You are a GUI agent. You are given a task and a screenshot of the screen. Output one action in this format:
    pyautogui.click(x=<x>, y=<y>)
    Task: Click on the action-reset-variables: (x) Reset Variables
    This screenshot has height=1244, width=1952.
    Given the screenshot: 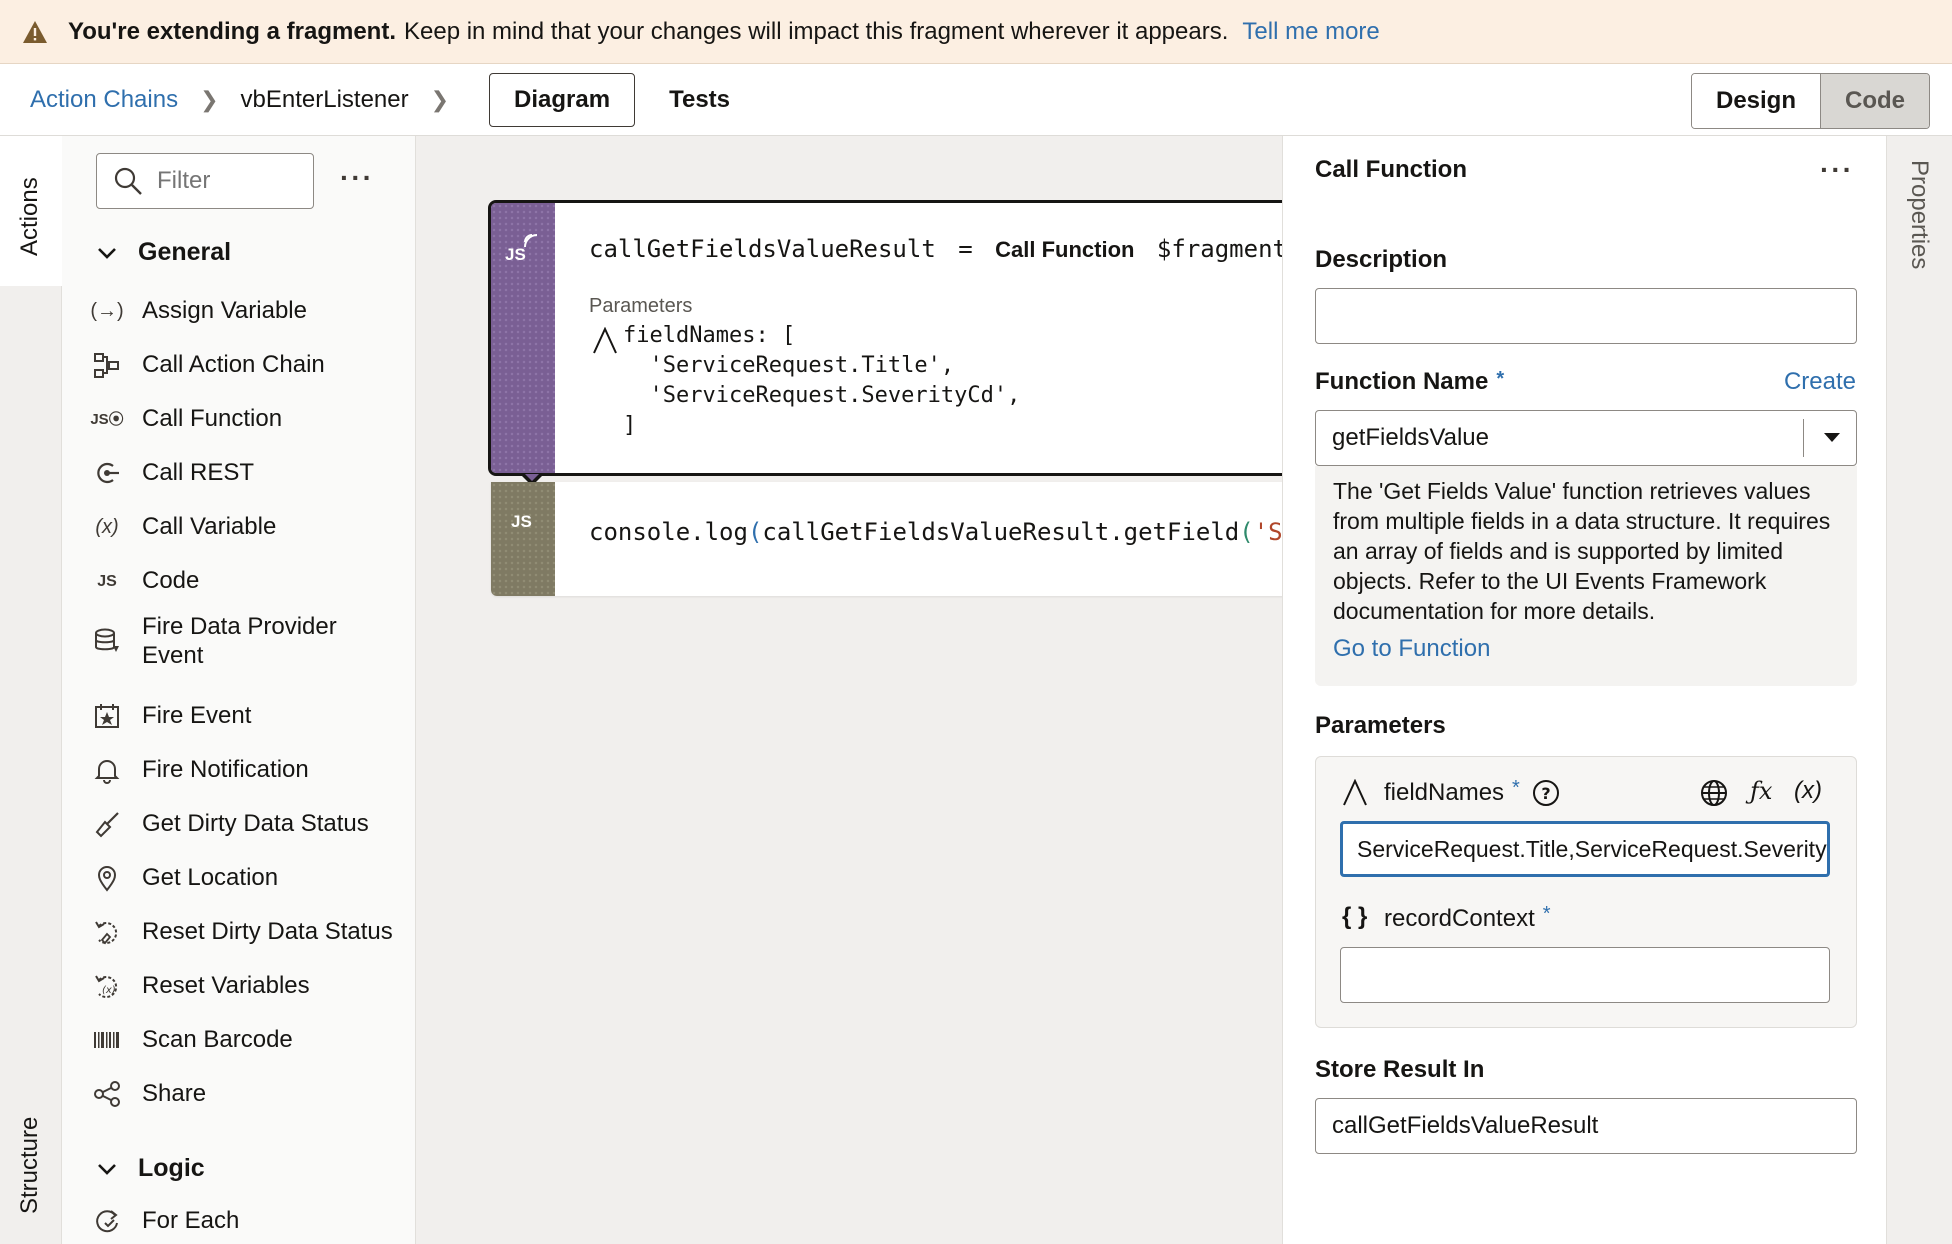 What is the action you would take?
    pyautogui.click(x=201, y=986)
    